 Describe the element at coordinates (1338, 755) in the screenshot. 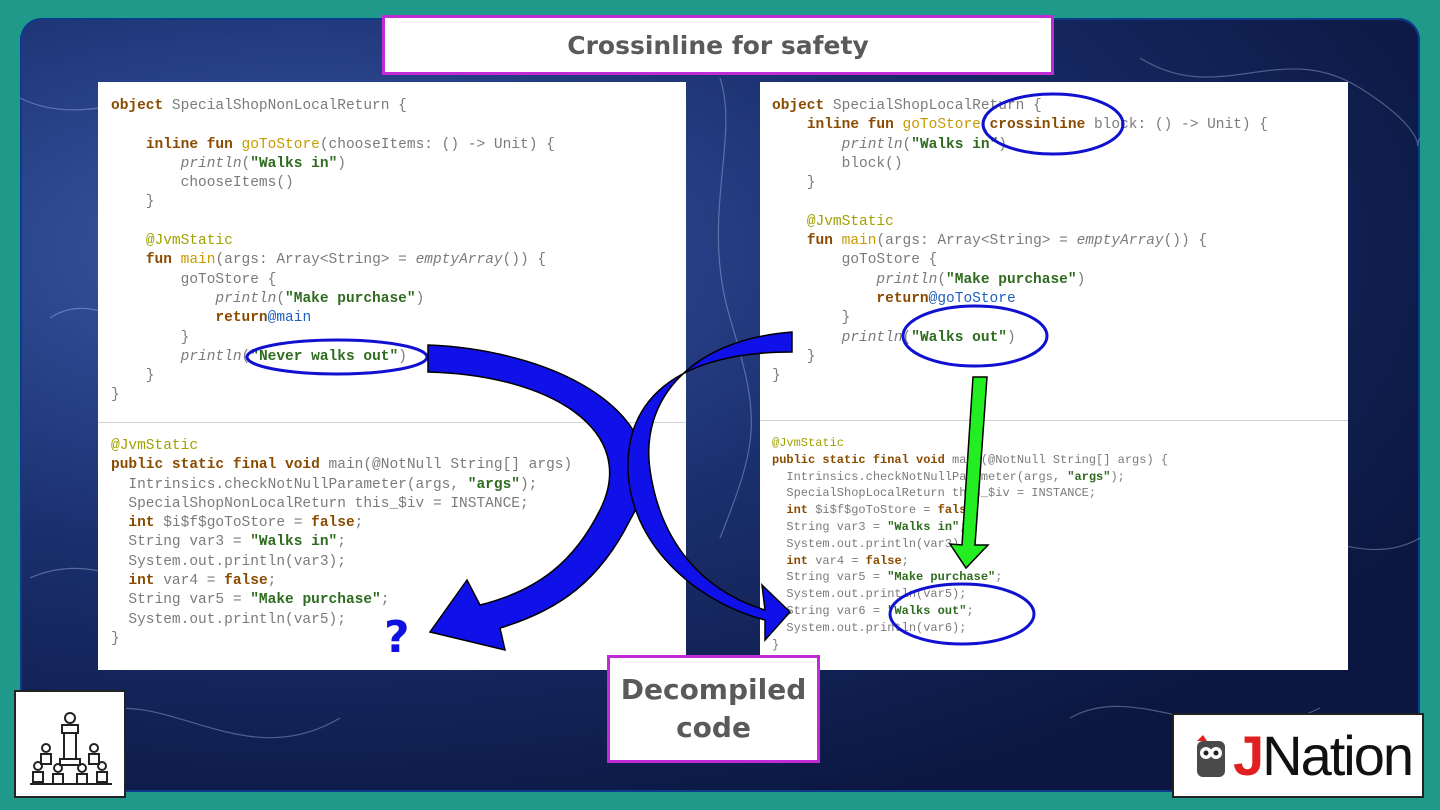

I see `logo-nation: Nation` at that location.